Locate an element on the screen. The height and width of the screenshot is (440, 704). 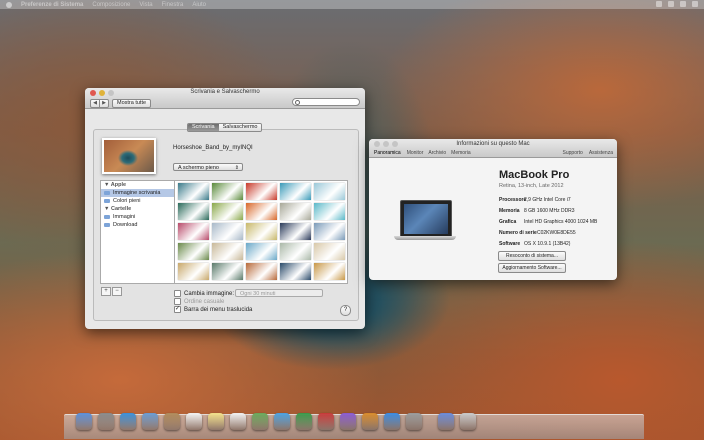
tab-memory: Memoria is located at coordinates (460, 153).